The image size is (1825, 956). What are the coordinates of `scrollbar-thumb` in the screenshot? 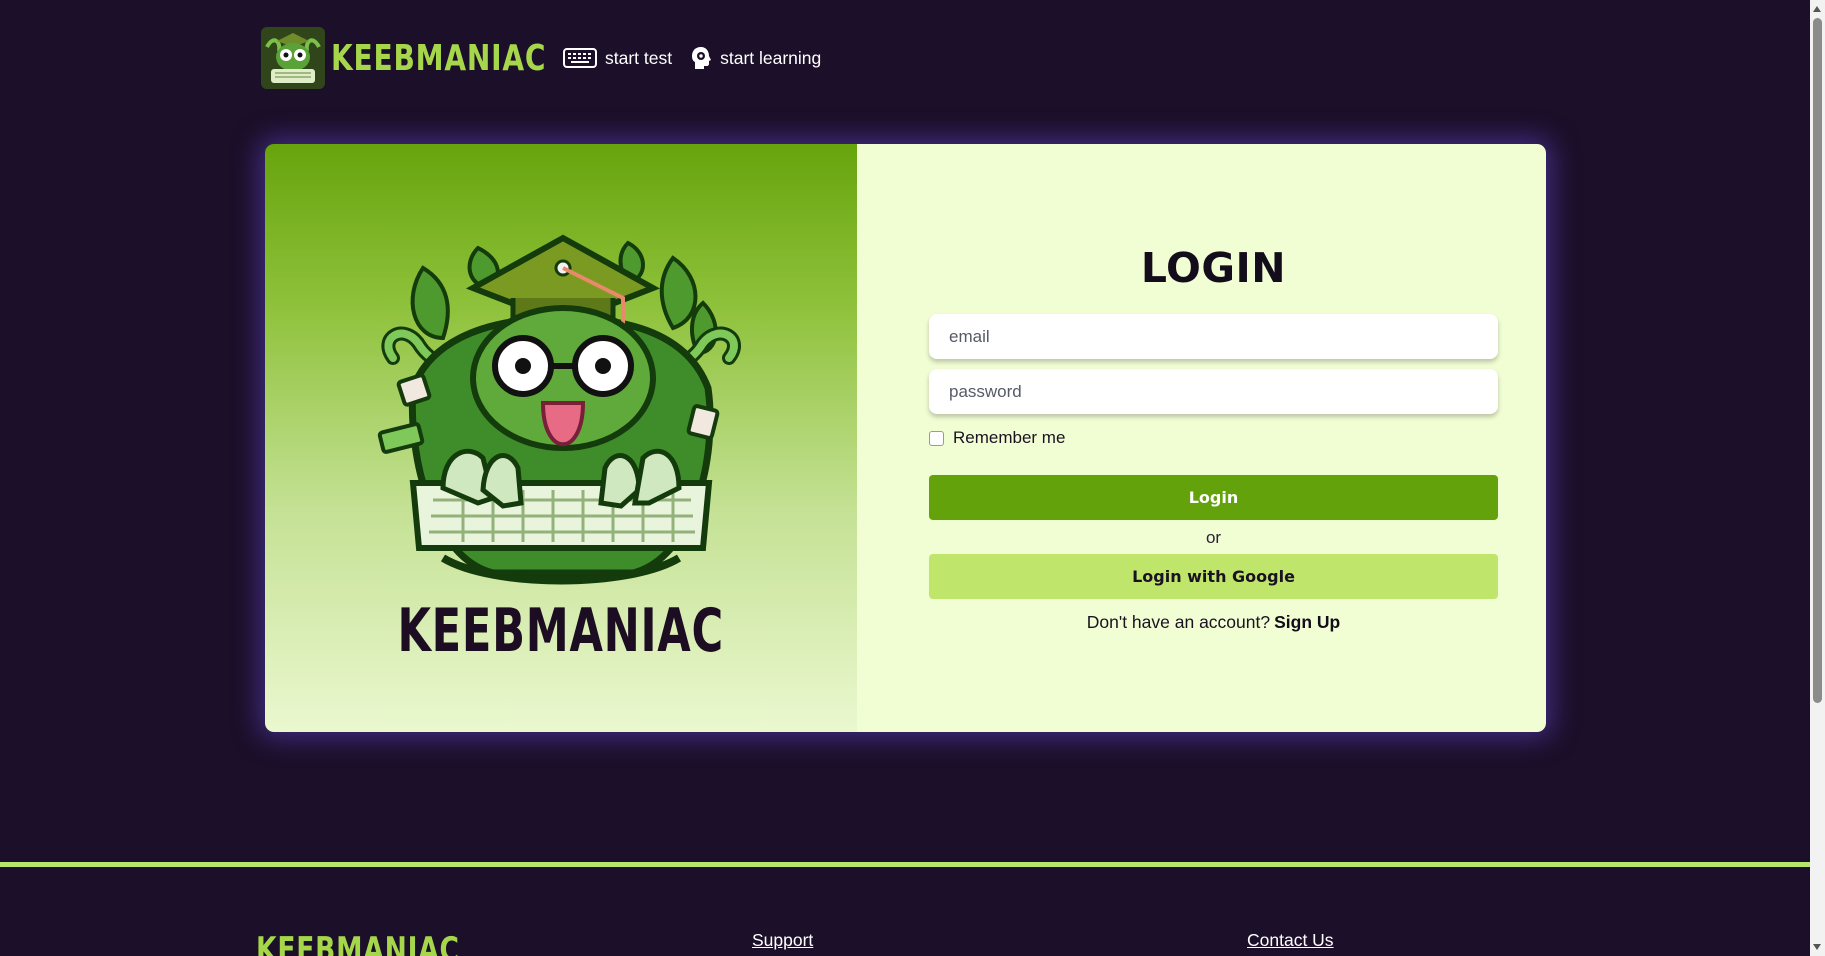 It's located at (1817, 360).